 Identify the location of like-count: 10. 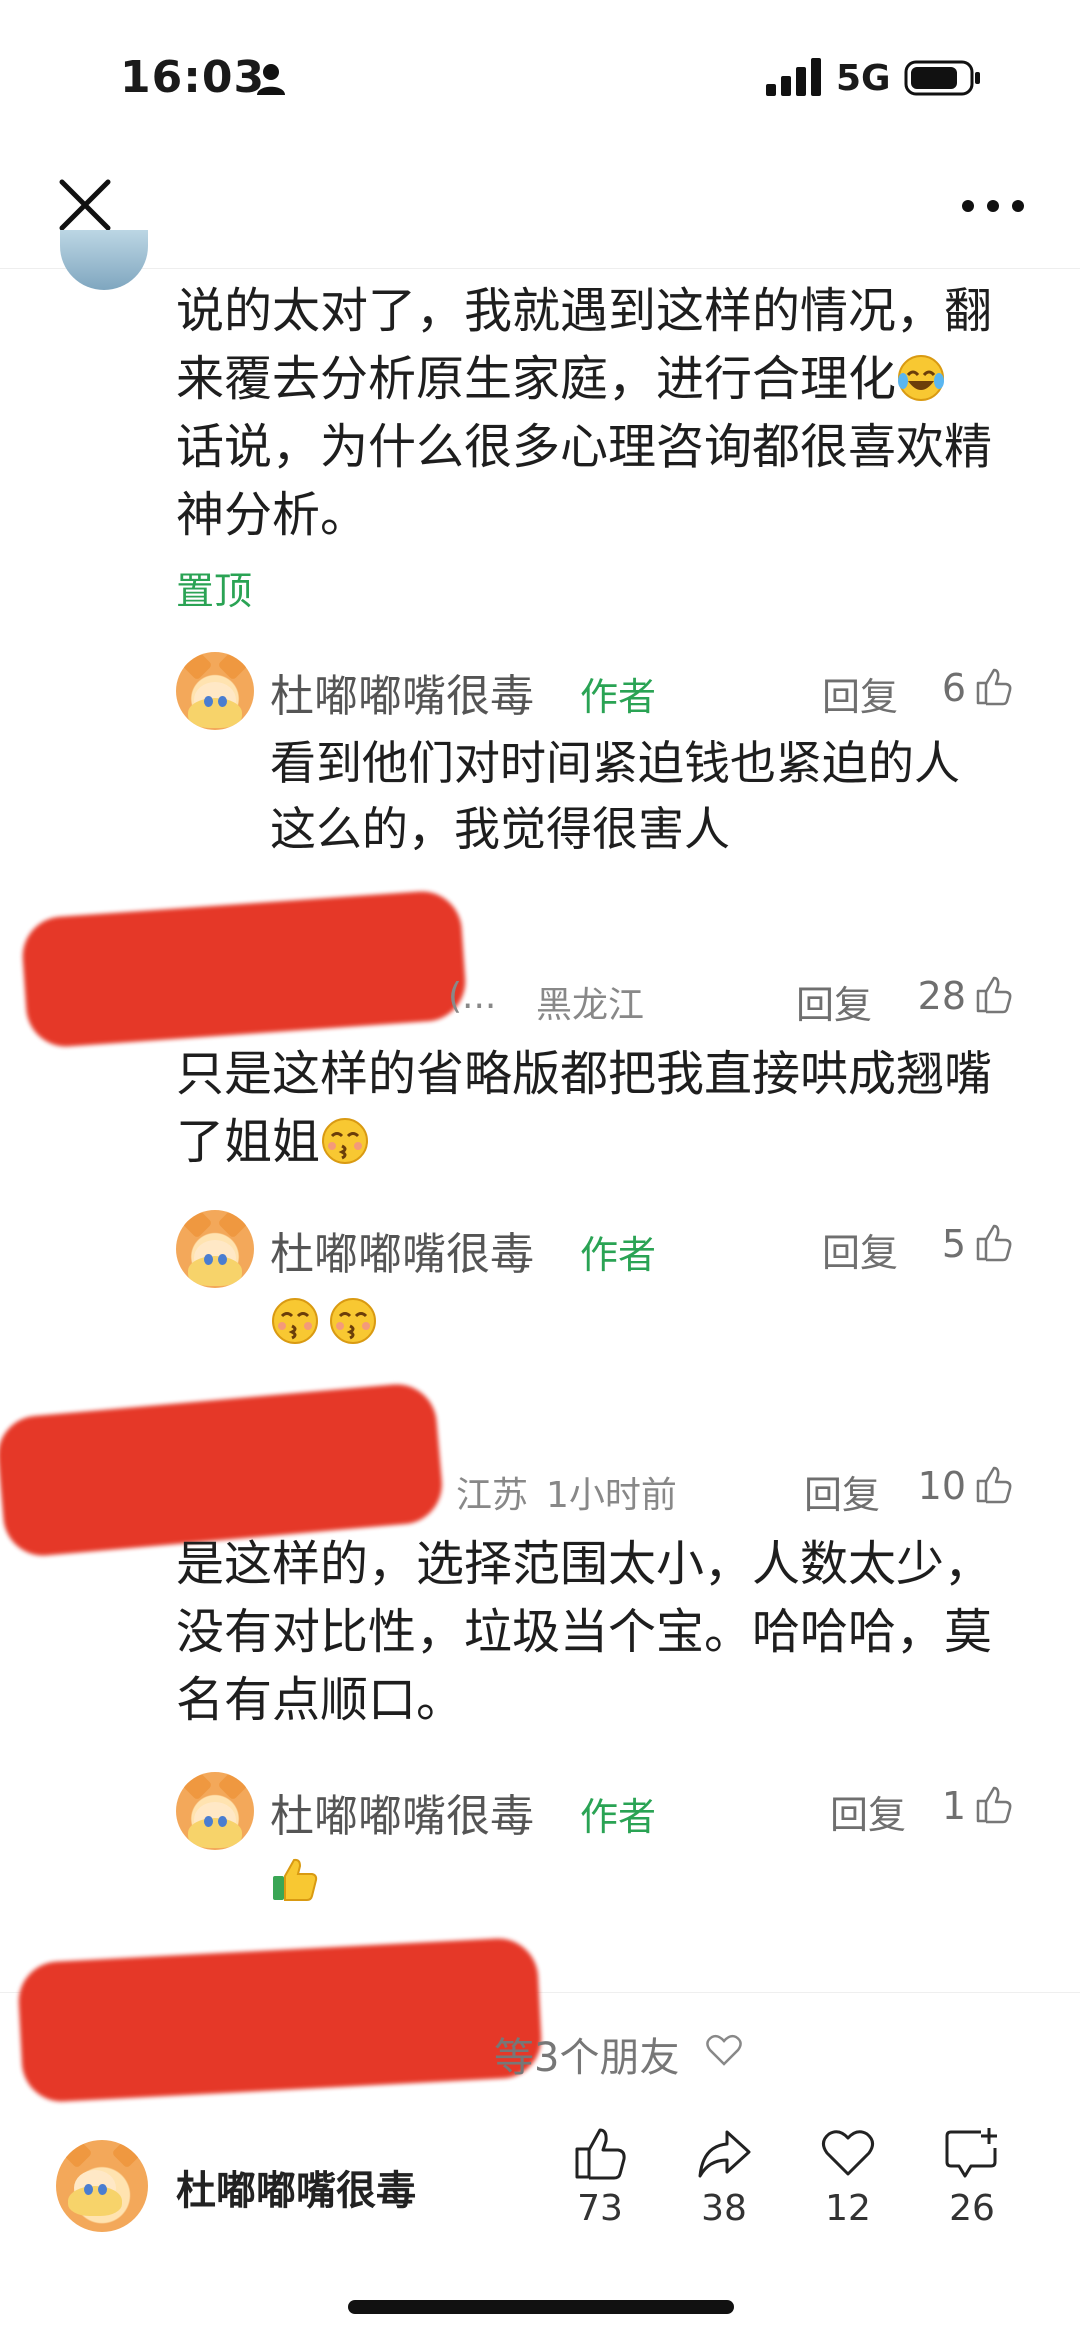
(941, 1486).